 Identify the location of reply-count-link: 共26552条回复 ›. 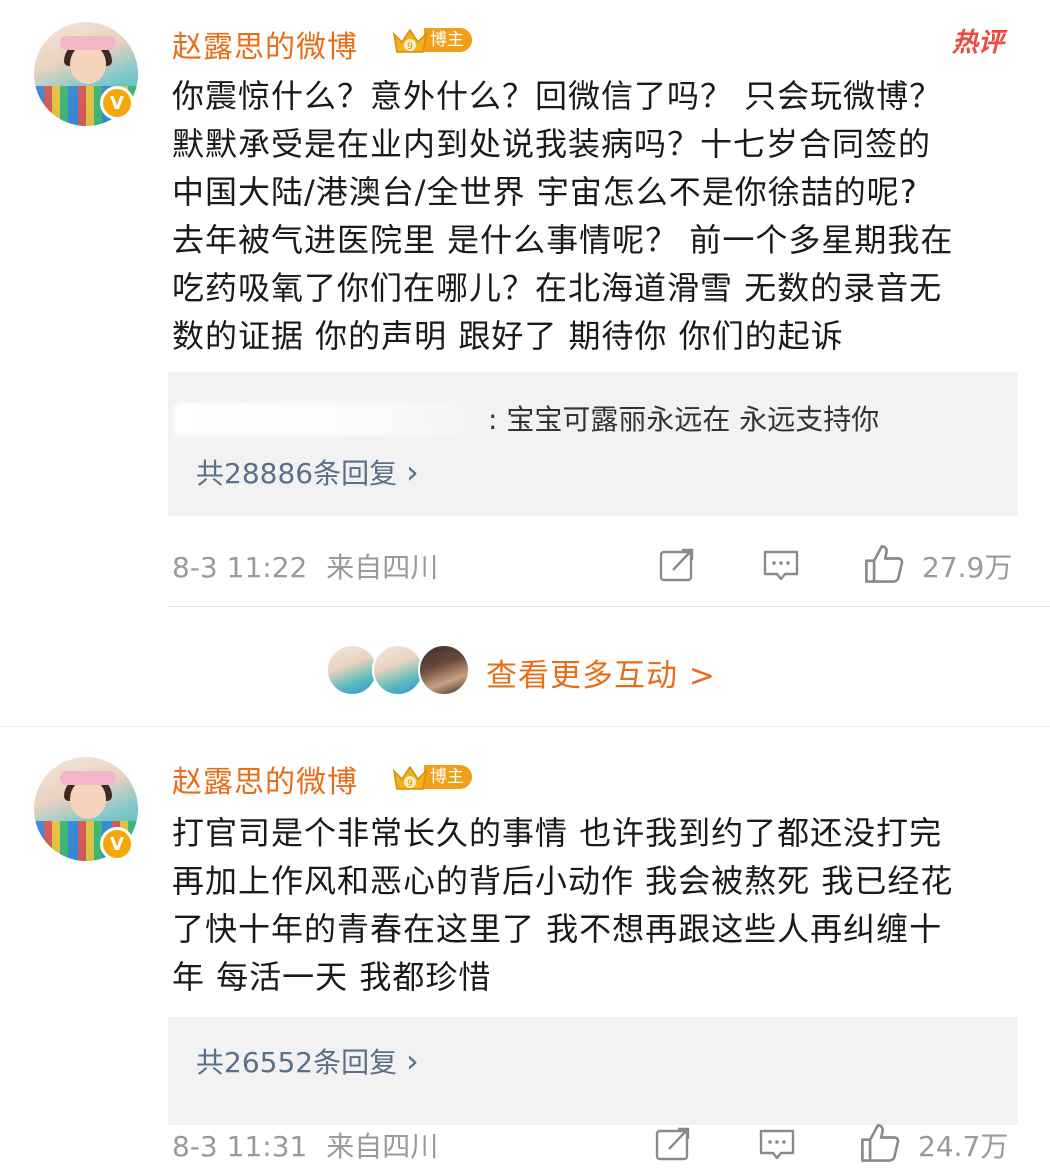
(307, 1061).